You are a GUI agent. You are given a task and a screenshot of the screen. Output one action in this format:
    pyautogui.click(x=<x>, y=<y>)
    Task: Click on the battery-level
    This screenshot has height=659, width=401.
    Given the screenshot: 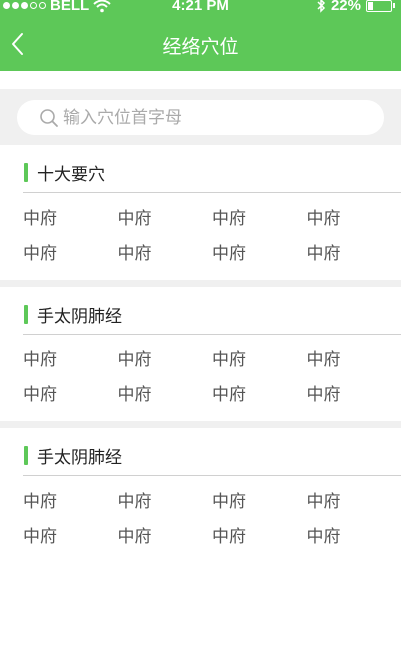 What is the action you would take?
    pyautogui.click(x=370, y=5)
    